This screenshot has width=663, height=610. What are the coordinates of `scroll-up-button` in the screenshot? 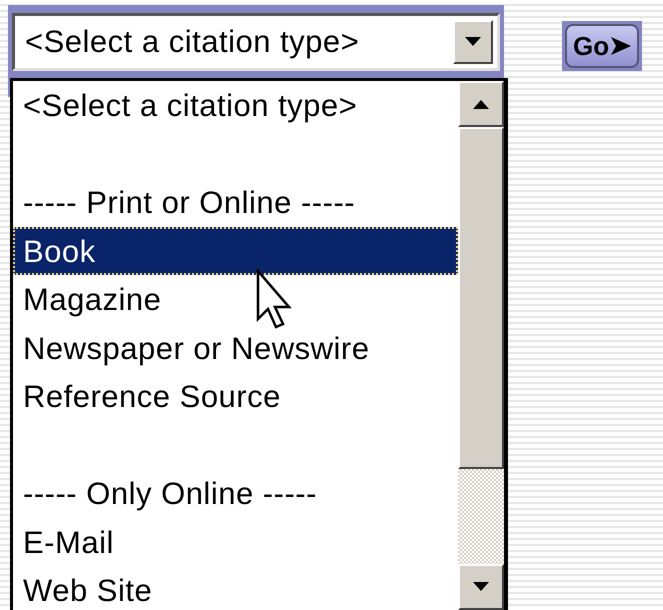 It's located at (481, 104).